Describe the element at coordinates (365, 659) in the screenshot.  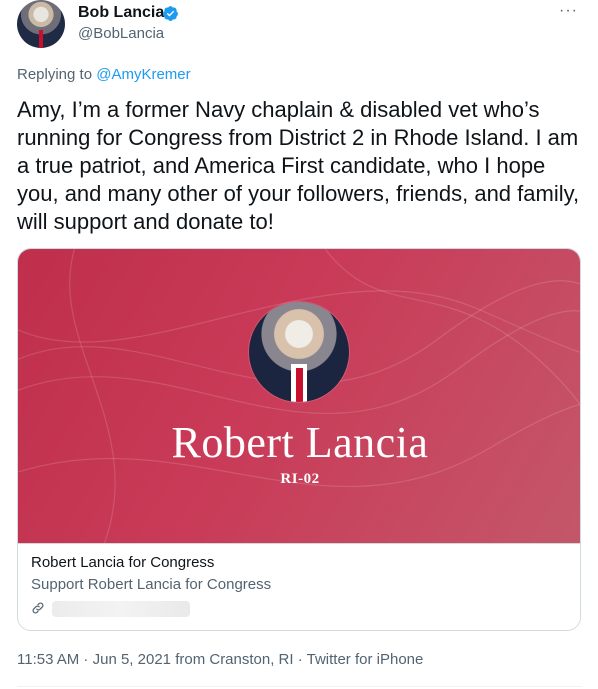
I see `tweet-source: Twitter for iPhone` at that location.